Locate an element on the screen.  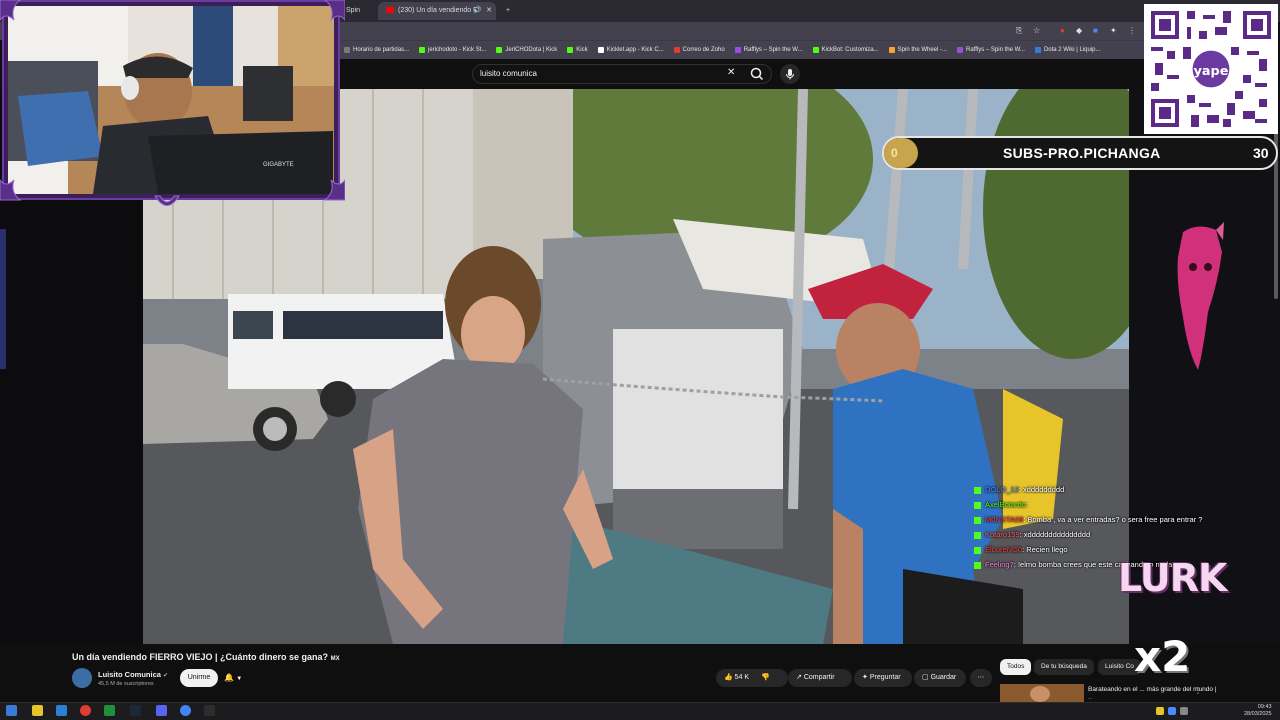
mascot-icon is located at coordinates (1200, 296).